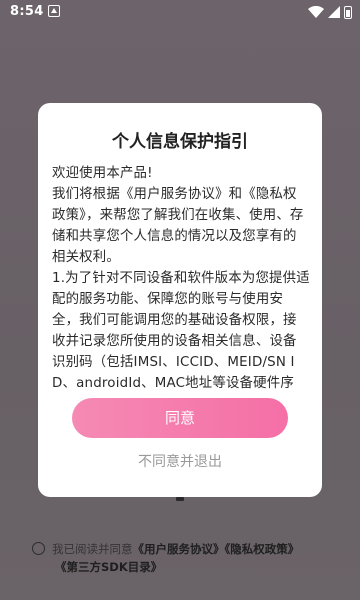  What do you see at coordinates (180, 12) in the screenshot?
I see `status-bar: 8:54` at bounding box center [180, 12].